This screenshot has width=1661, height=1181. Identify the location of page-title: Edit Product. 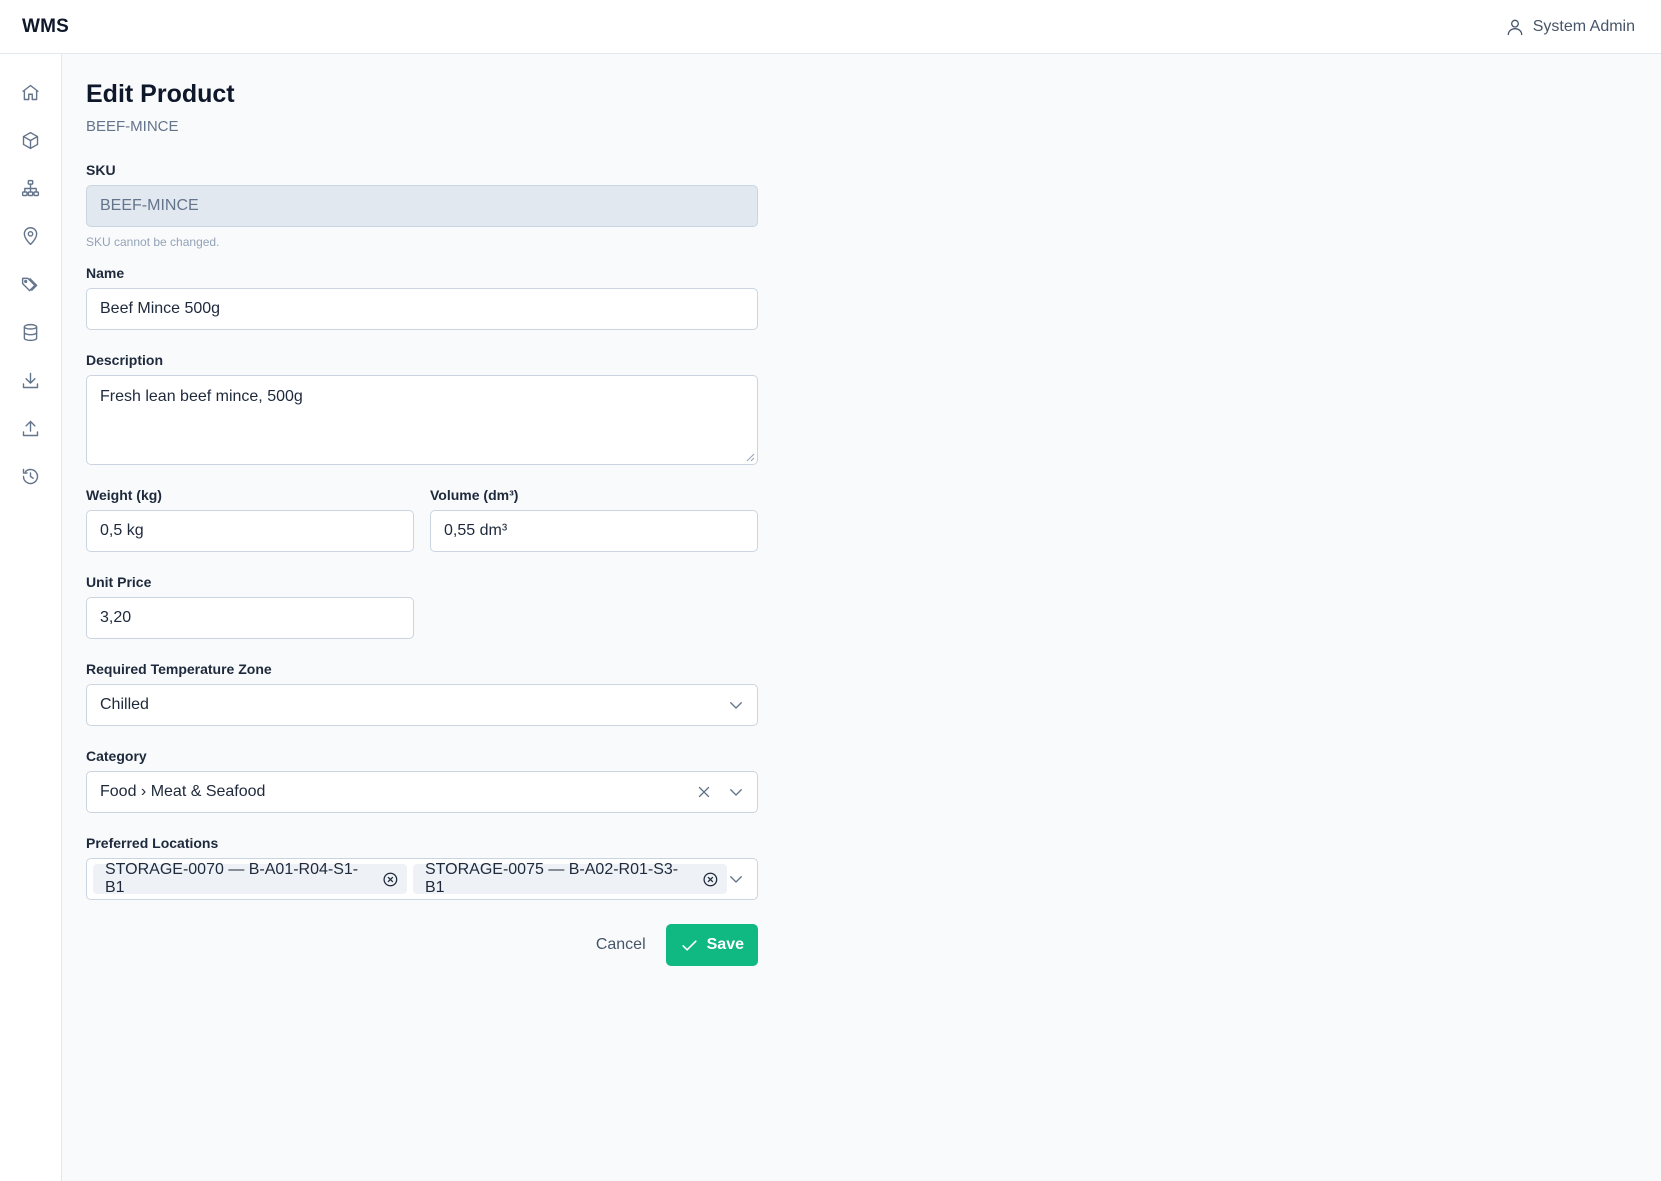
(160, 94).